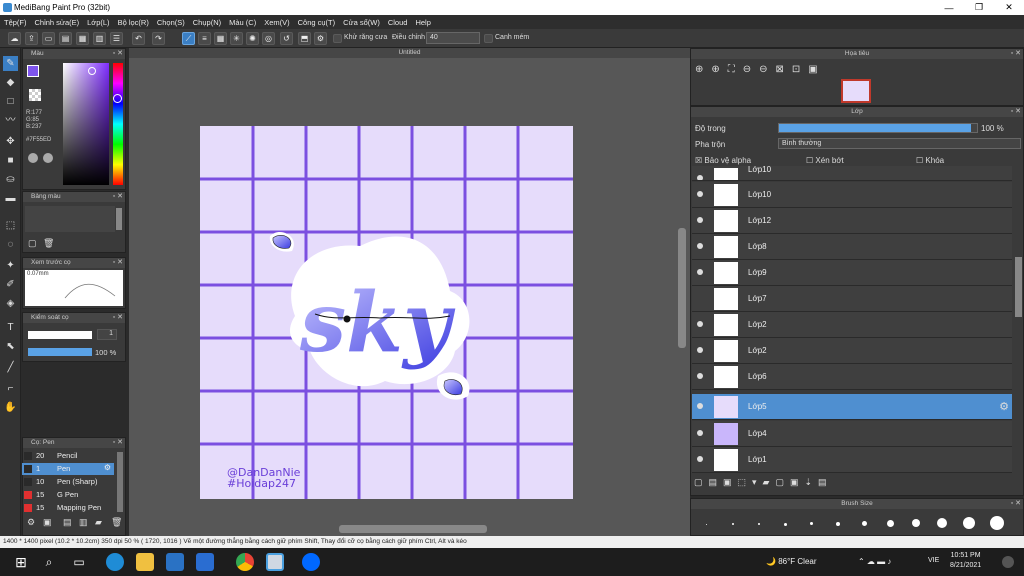  What do you see at coordinates (275, 562) in the screenshot?
I see `medibang-icon` at bounding box center [275, 562].